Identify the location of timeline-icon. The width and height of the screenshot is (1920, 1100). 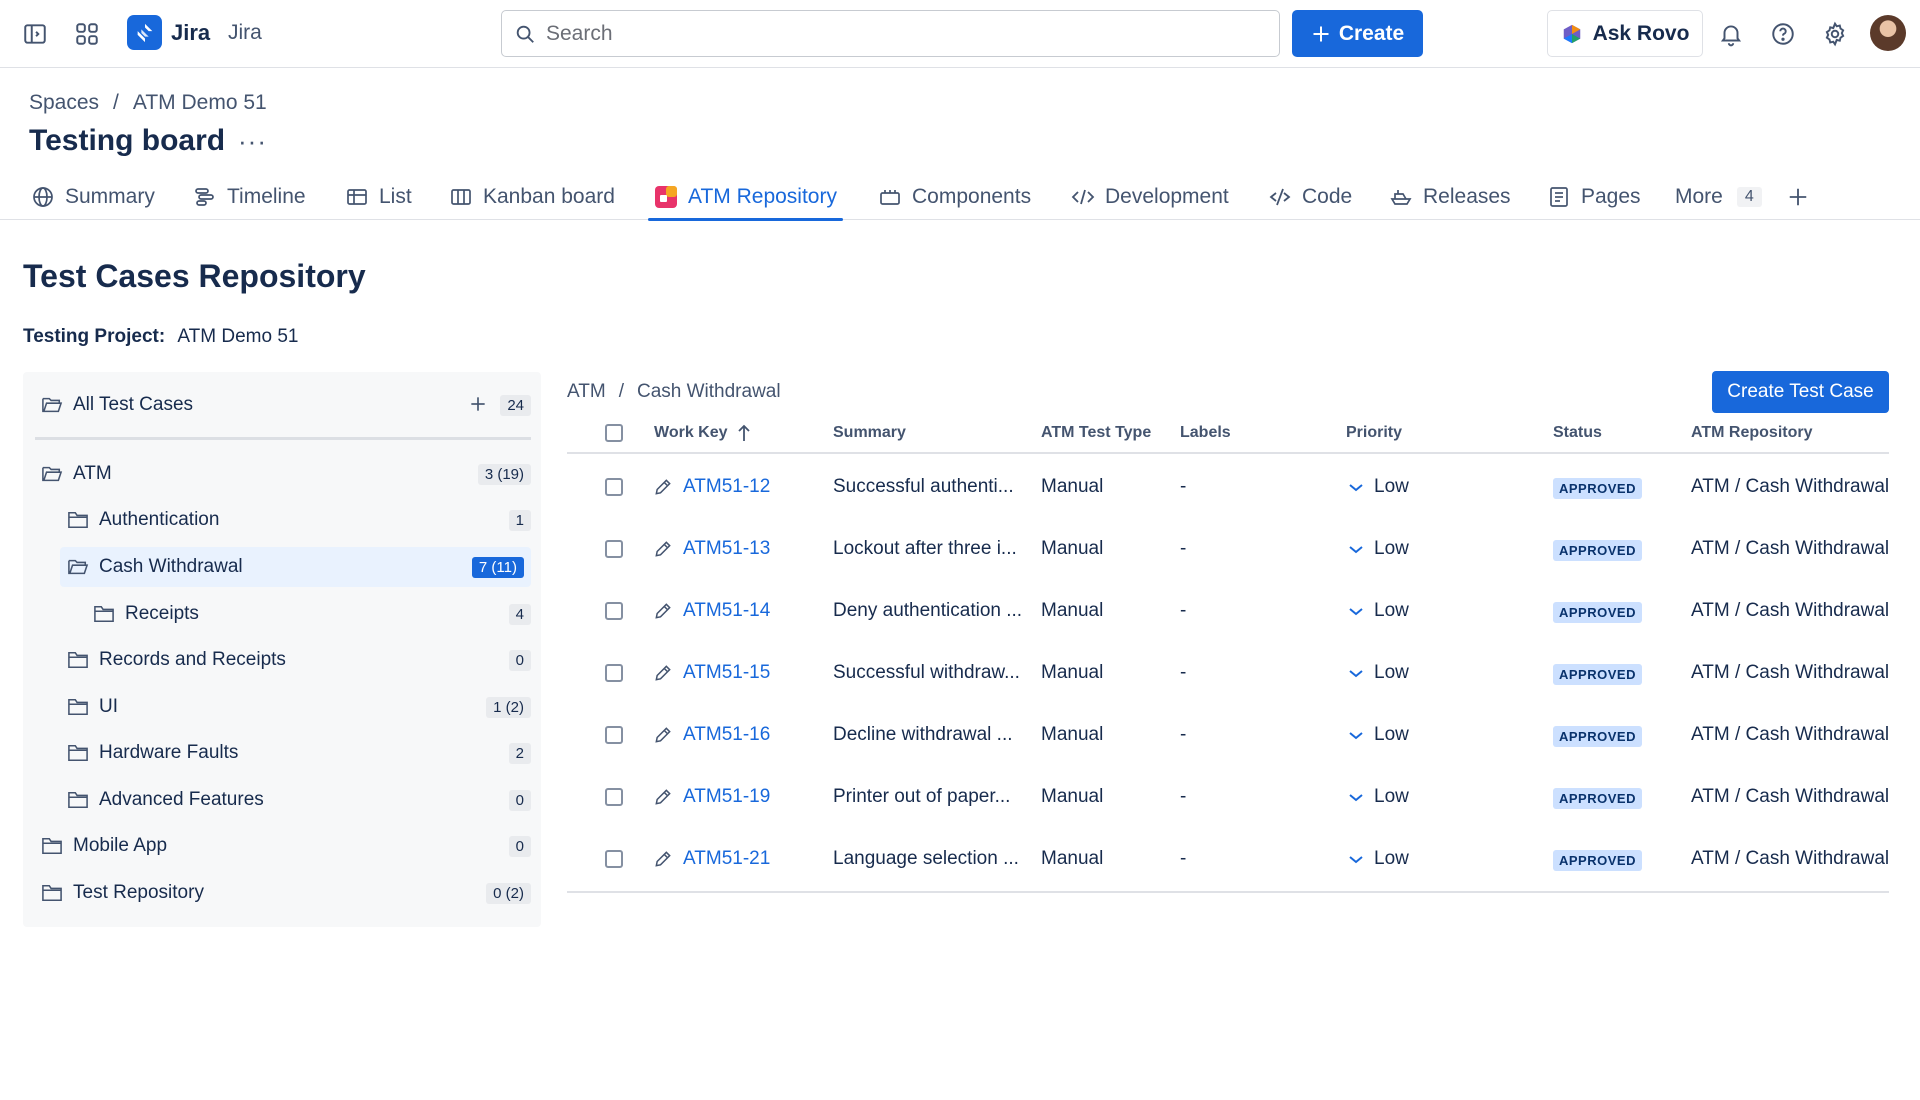
(204, 197).